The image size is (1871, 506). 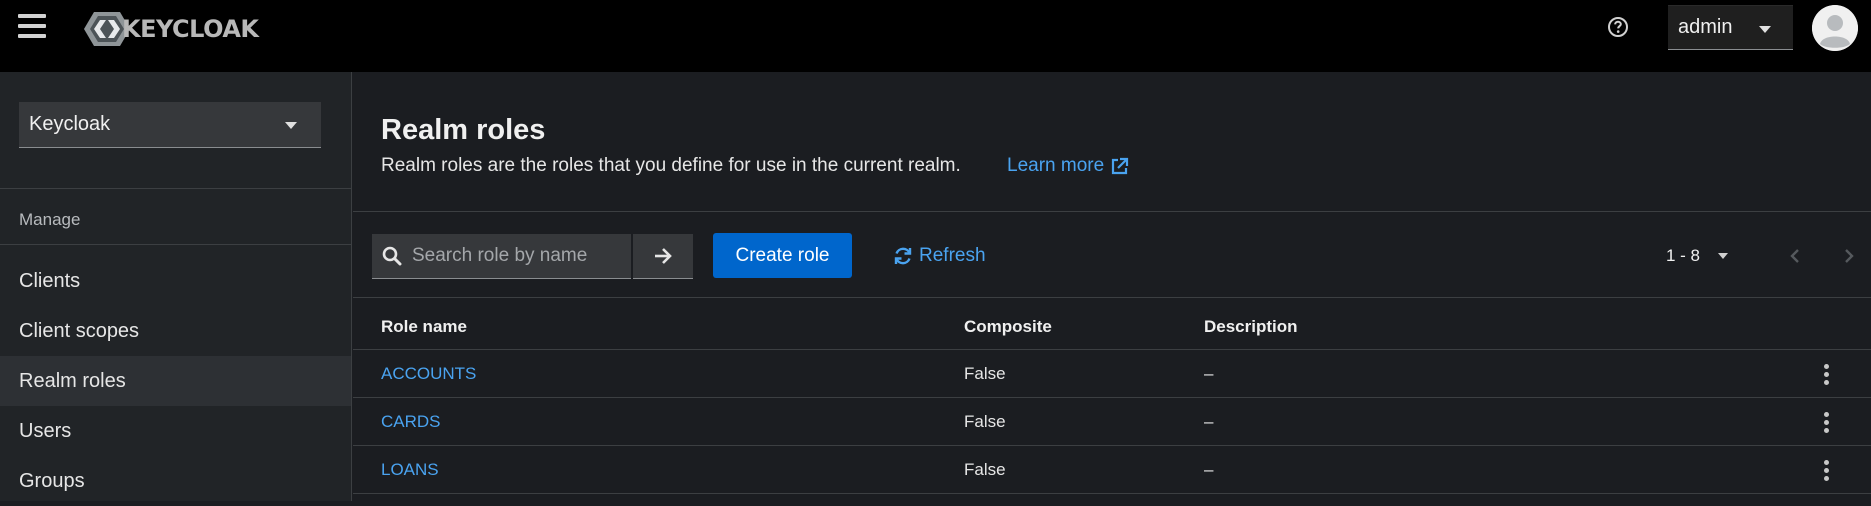 I want to click on role-name-link: LOANS, so click(x=410, y=470).